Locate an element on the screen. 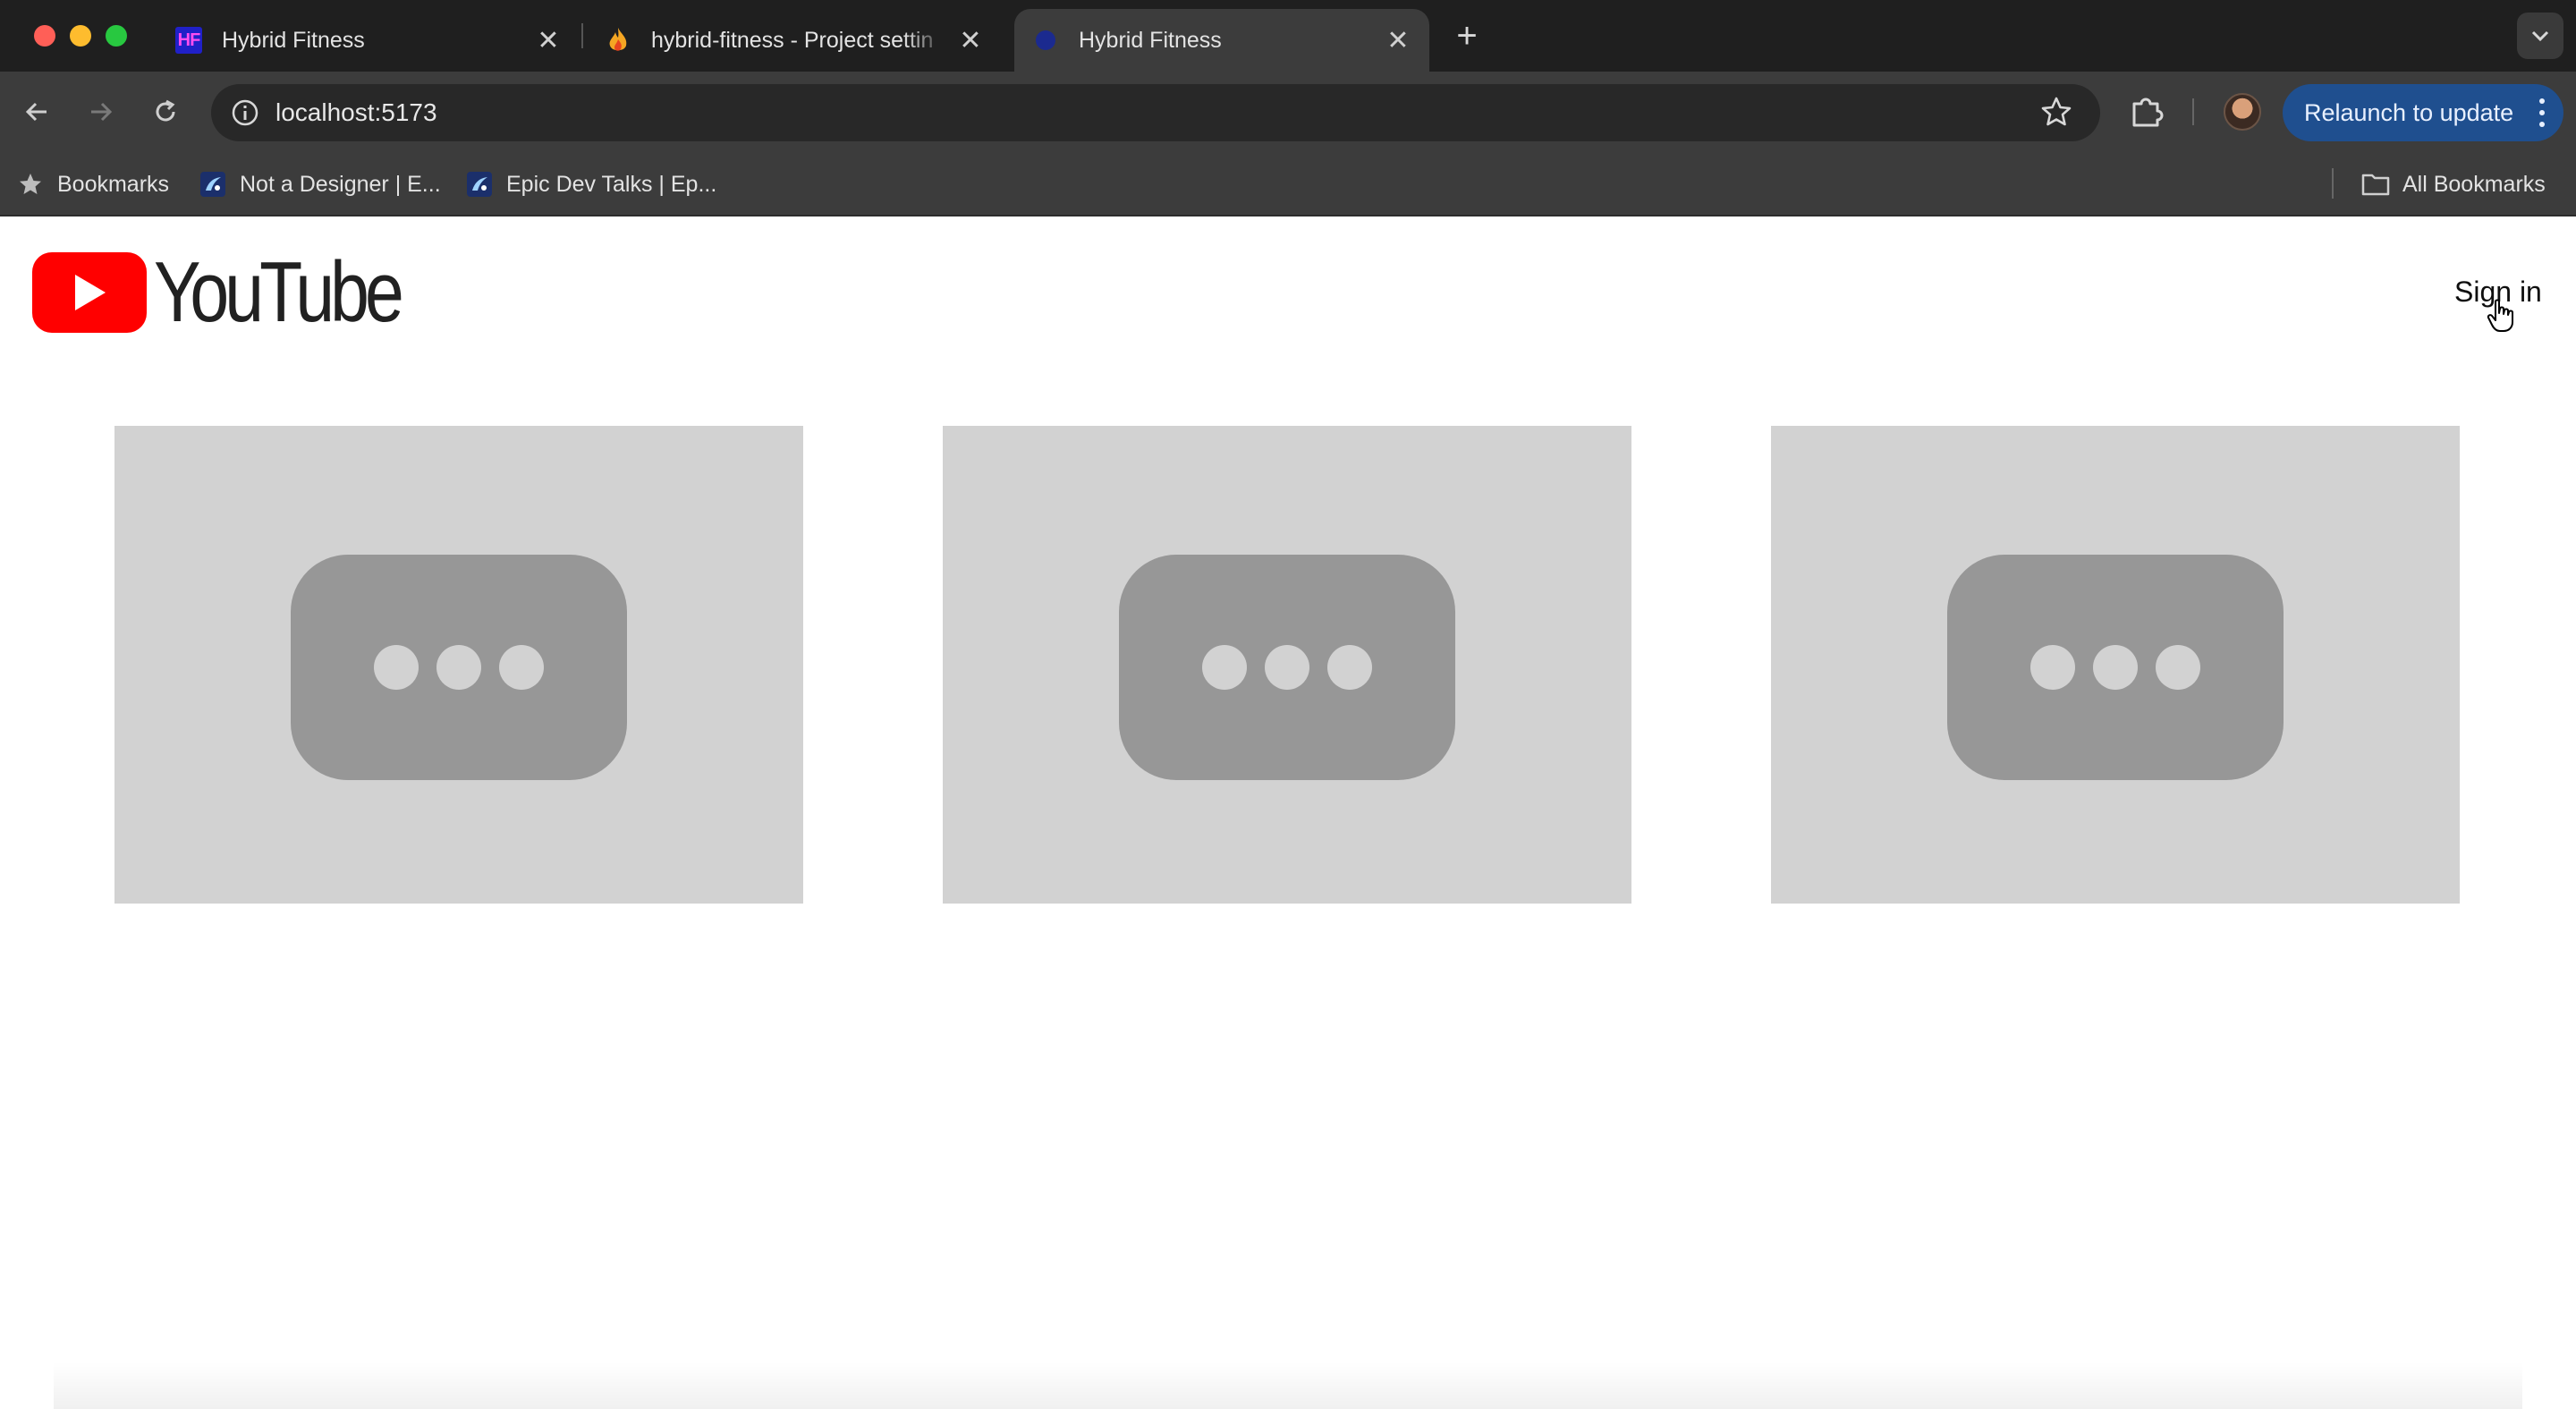 This screenshot has height=1409, width=2576. toolbar-divider is located at coordinates (2193, 112).